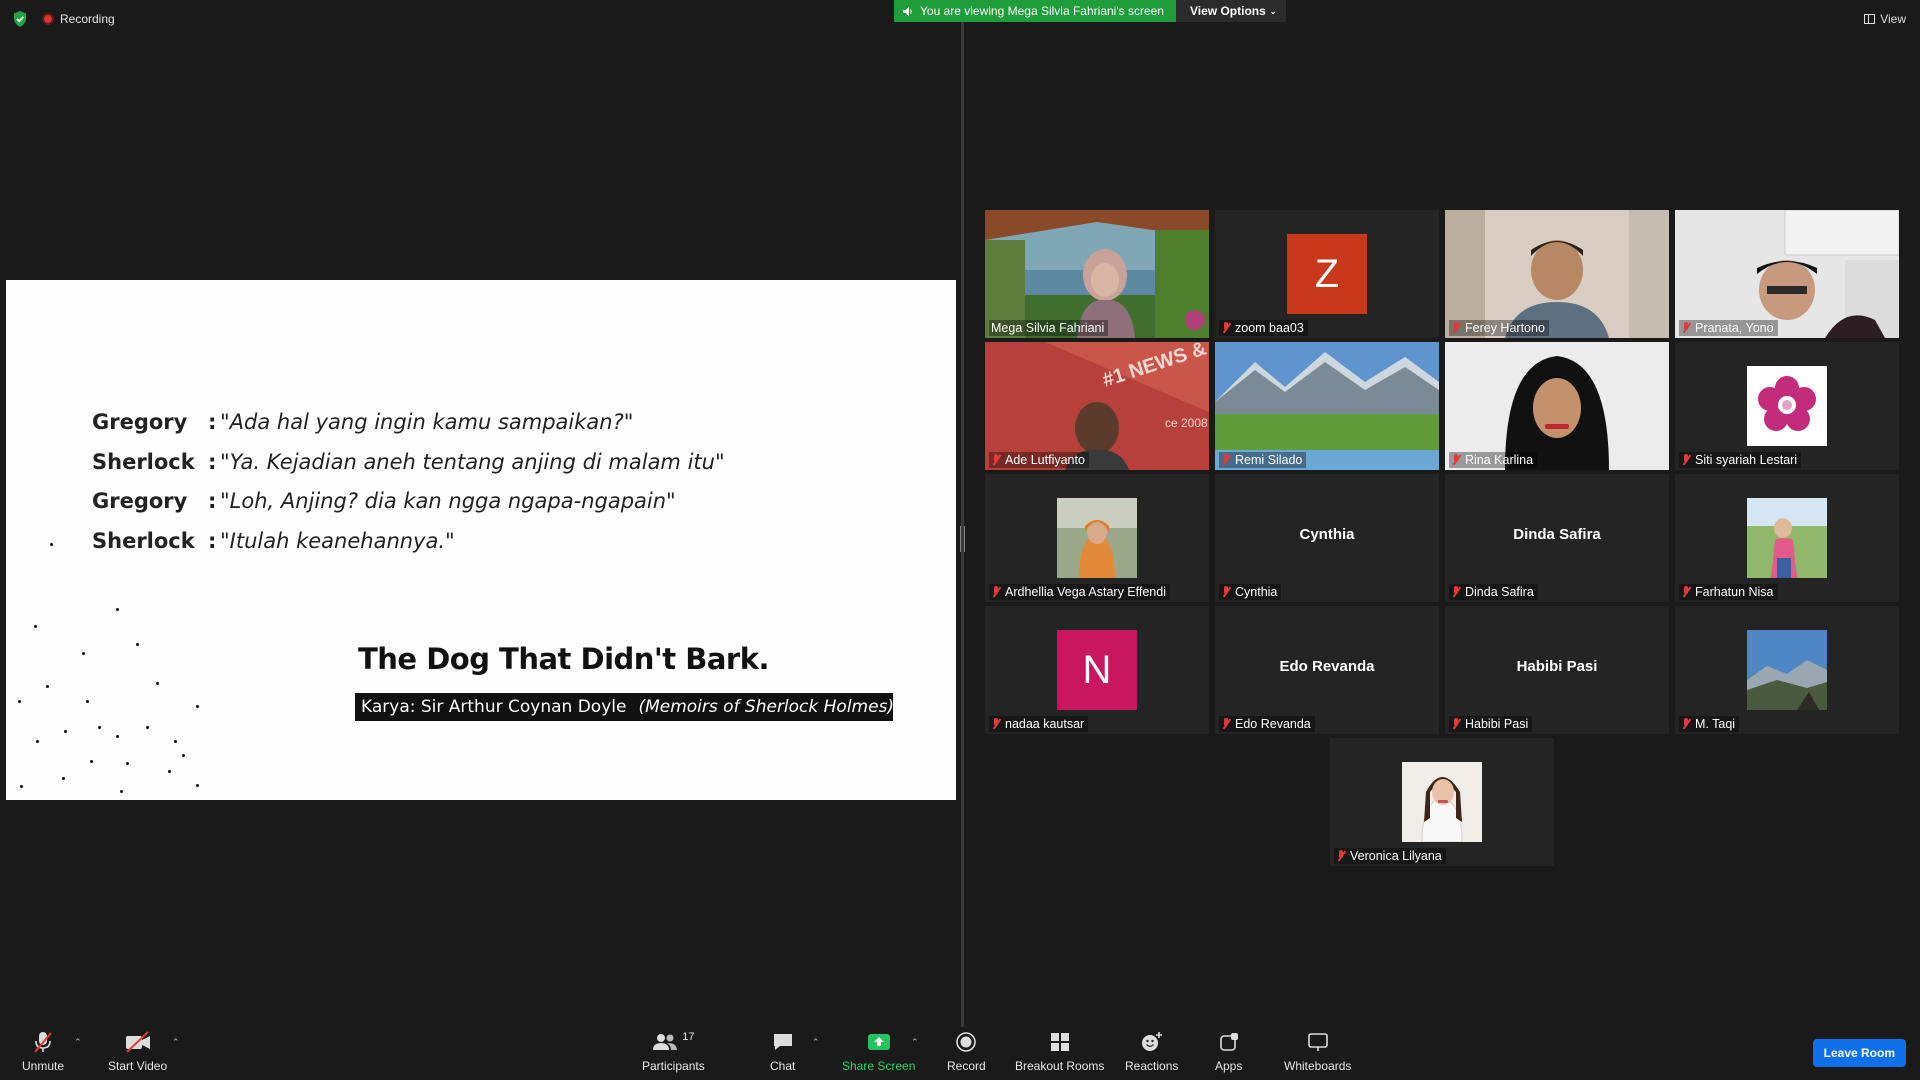  I want to click on breakout-rooms-label: Breakout Rooms, so click(1060, 1066).